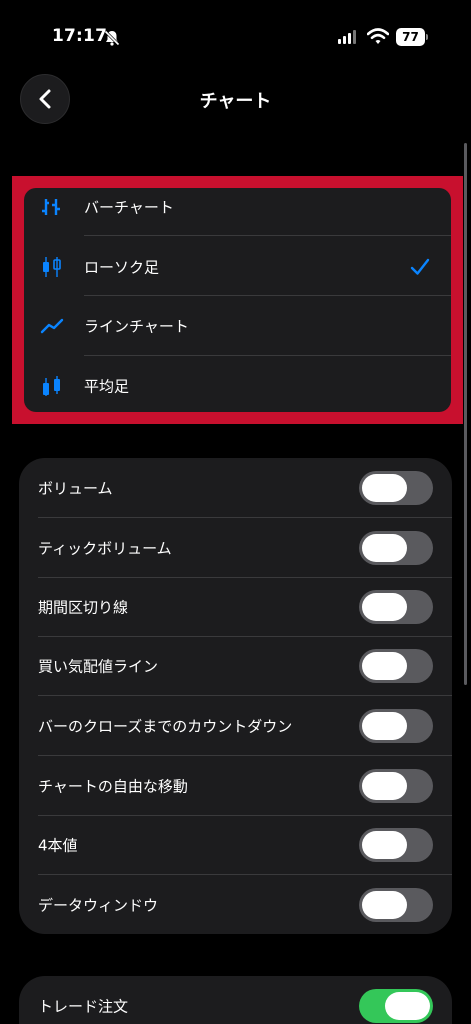 Image resolution: width=471 pixels, height=1024 pixels. Describe the element at coordinates (98, 905) in the screenshot. I see `setting-label: データウィンドウ` at that location.